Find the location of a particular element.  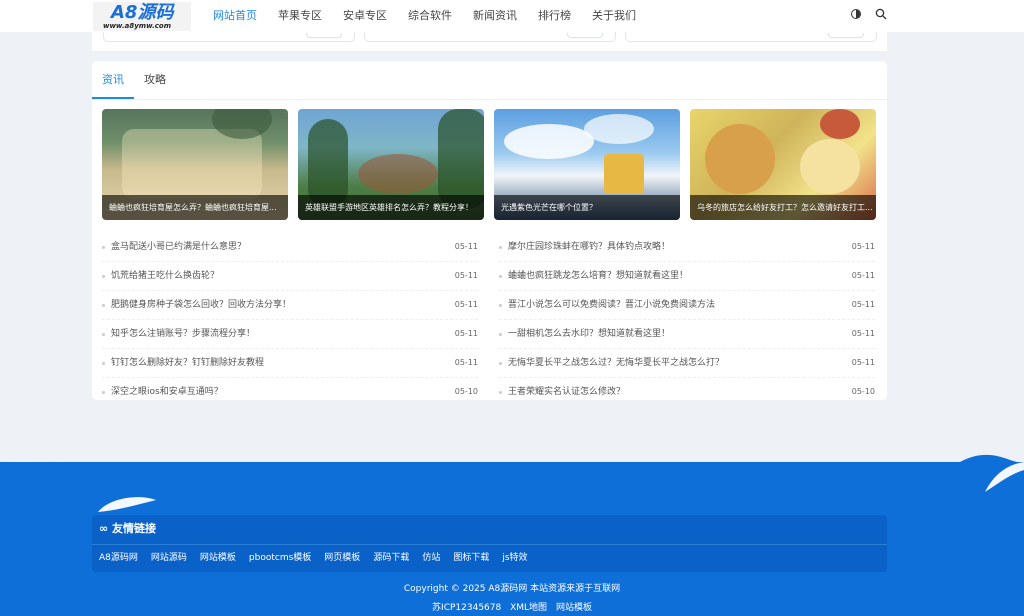

list-item: 深空之眼ios和安卓互通吗？ 05-10 is located at coordinates (290, 392).